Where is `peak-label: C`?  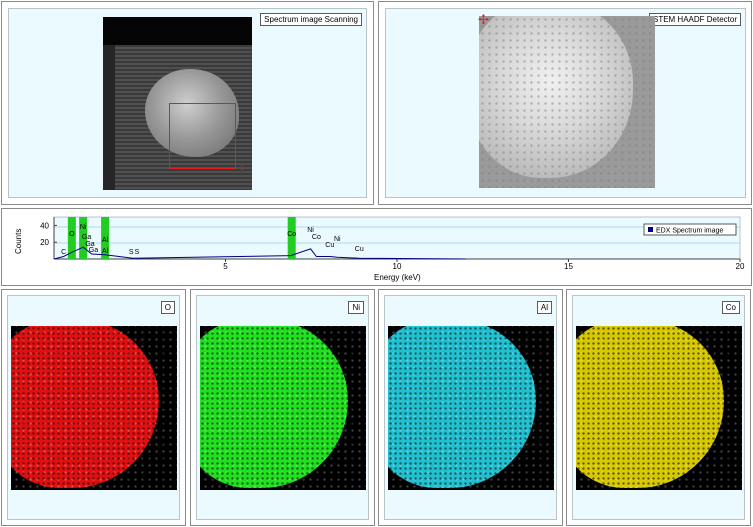 peak-label: C is located at coordinates (63, 252).